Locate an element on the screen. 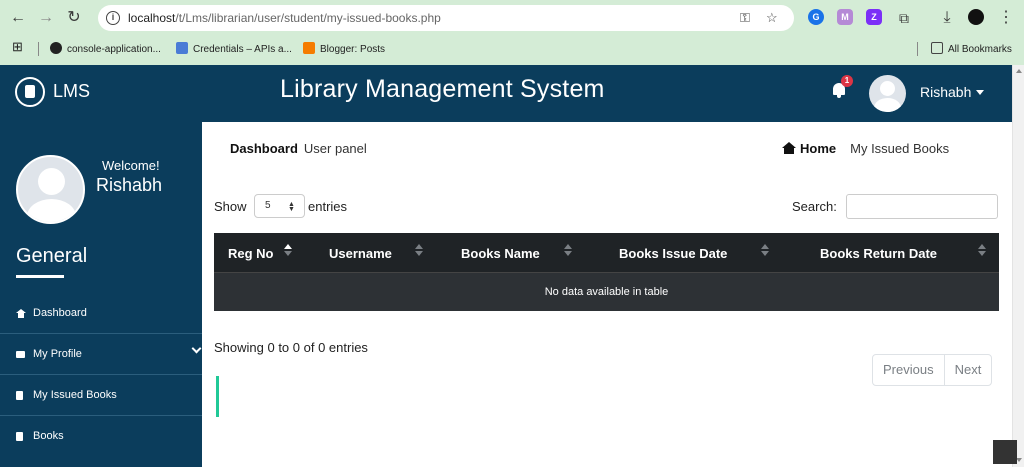 This screenshot has width=1024, height=467. caret-down-icon is located at coordinates (980, 92).